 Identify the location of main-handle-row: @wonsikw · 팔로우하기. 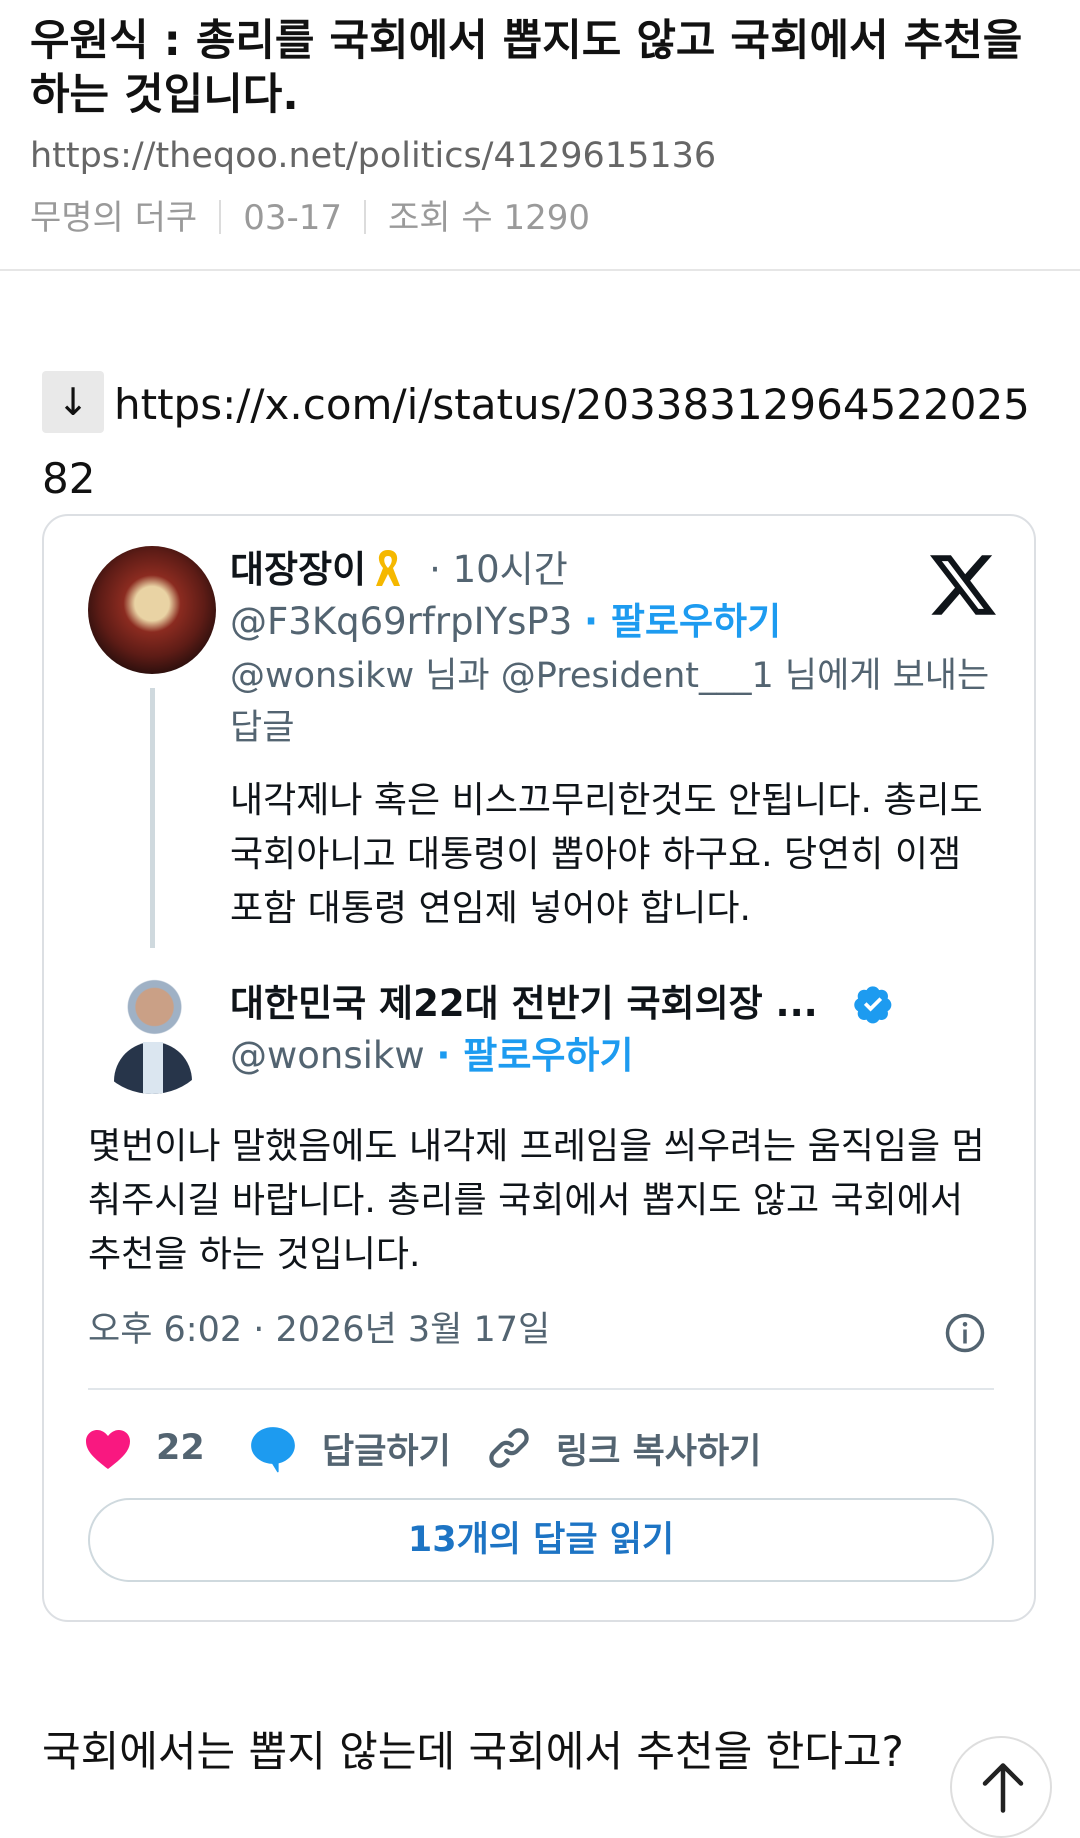
(432, 1056).